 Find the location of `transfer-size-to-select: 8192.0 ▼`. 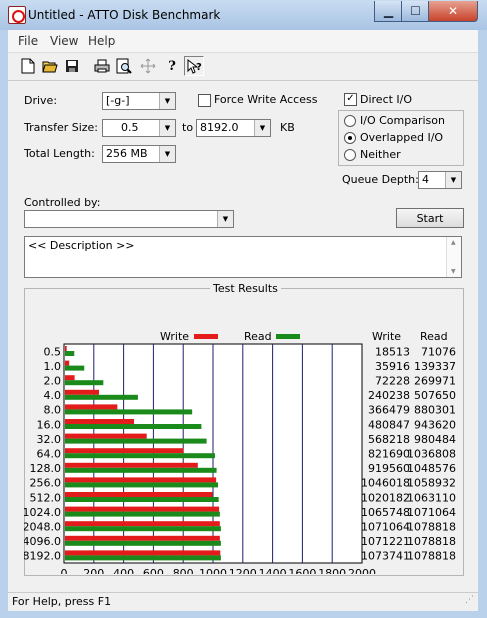

transfer-size-to-select: 8192.0 ▼ is located at coordinates (233, 128).